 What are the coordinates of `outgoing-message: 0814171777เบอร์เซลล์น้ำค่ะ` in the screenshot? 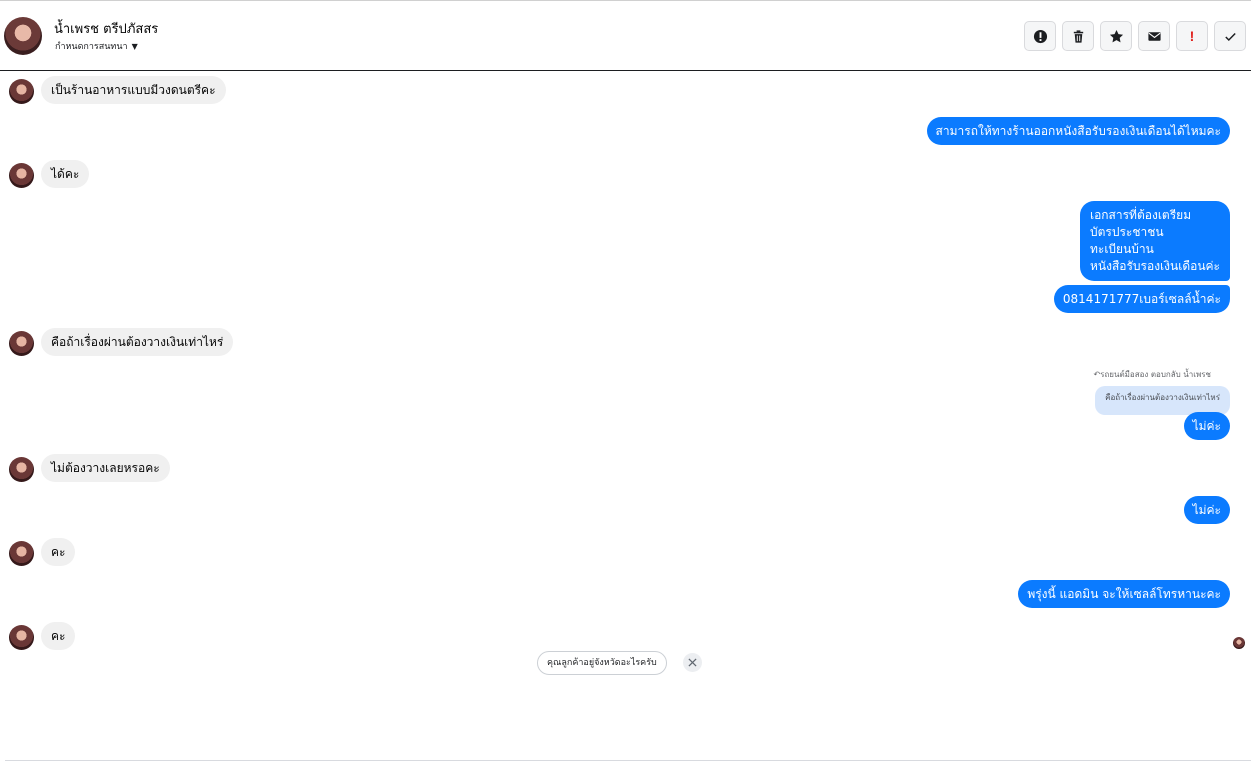 It's located at (1141, 299).